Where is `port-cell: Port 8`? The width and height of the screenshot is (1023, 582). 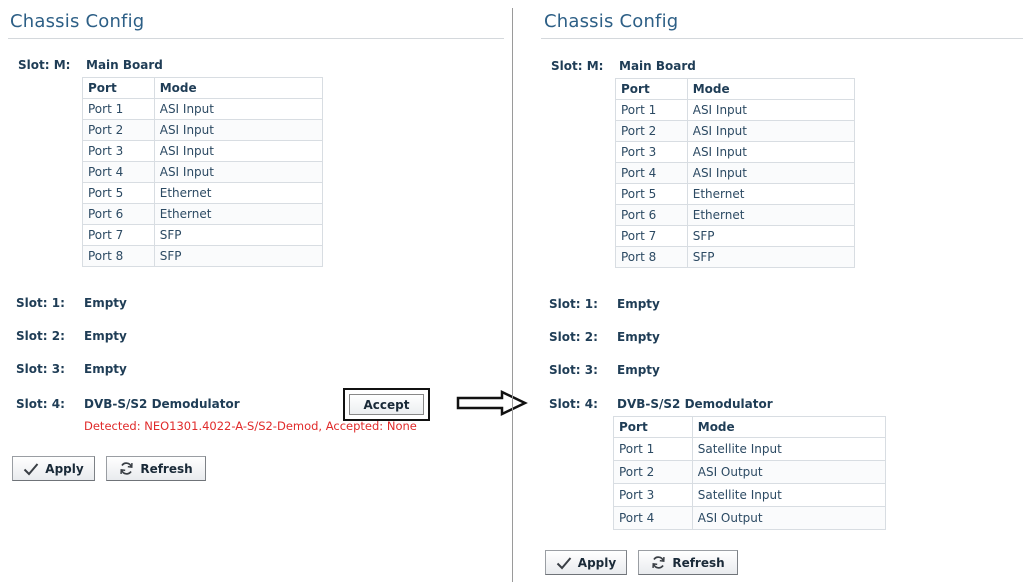
port-cell: Port 8 is located at coordinates (118, 256).